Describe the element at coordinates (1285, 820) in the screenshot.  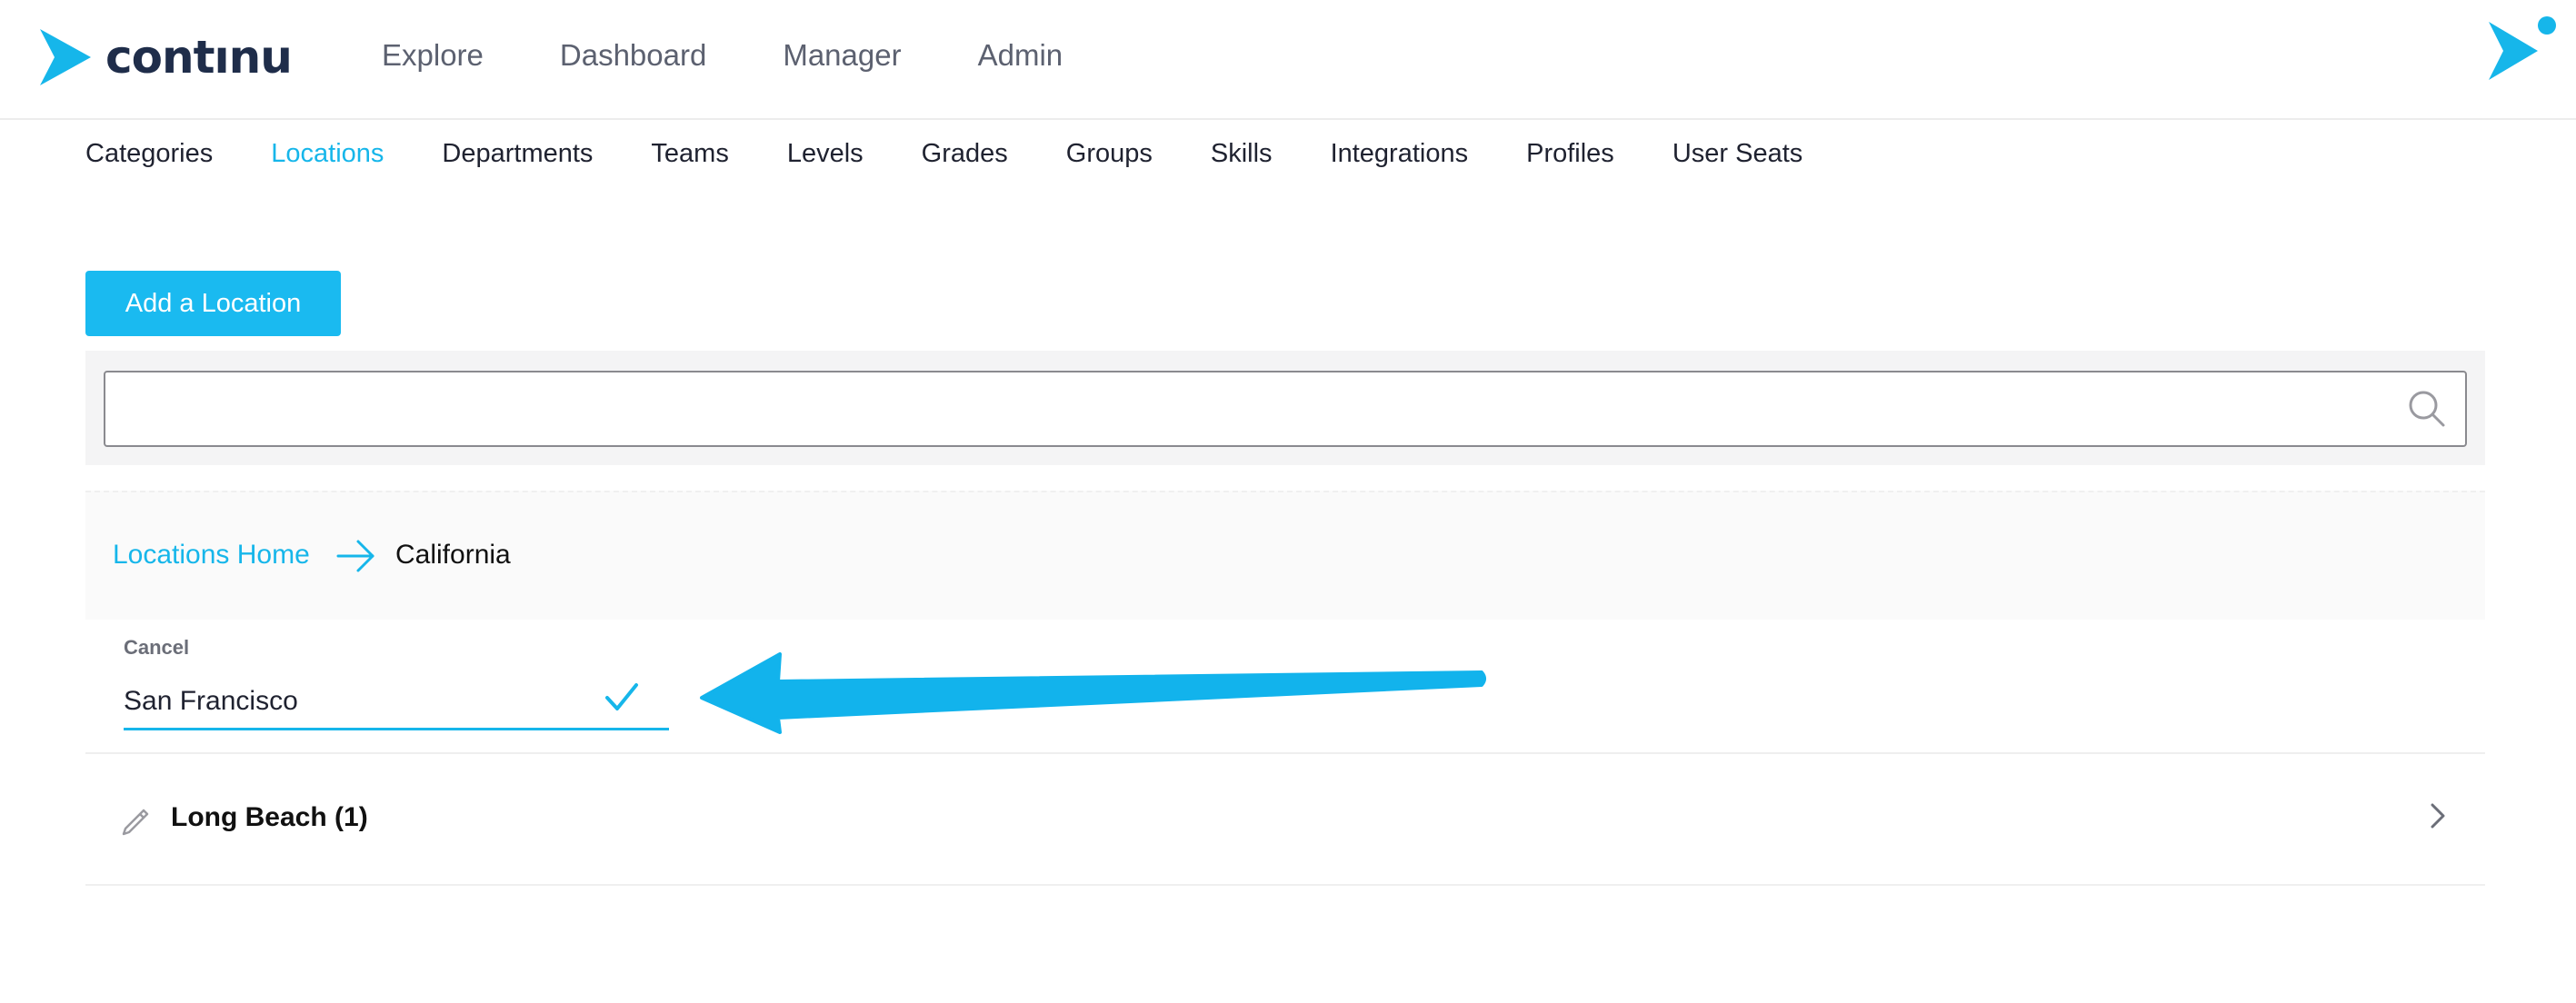
I see `list-item: Long Beach (1)` at that location.